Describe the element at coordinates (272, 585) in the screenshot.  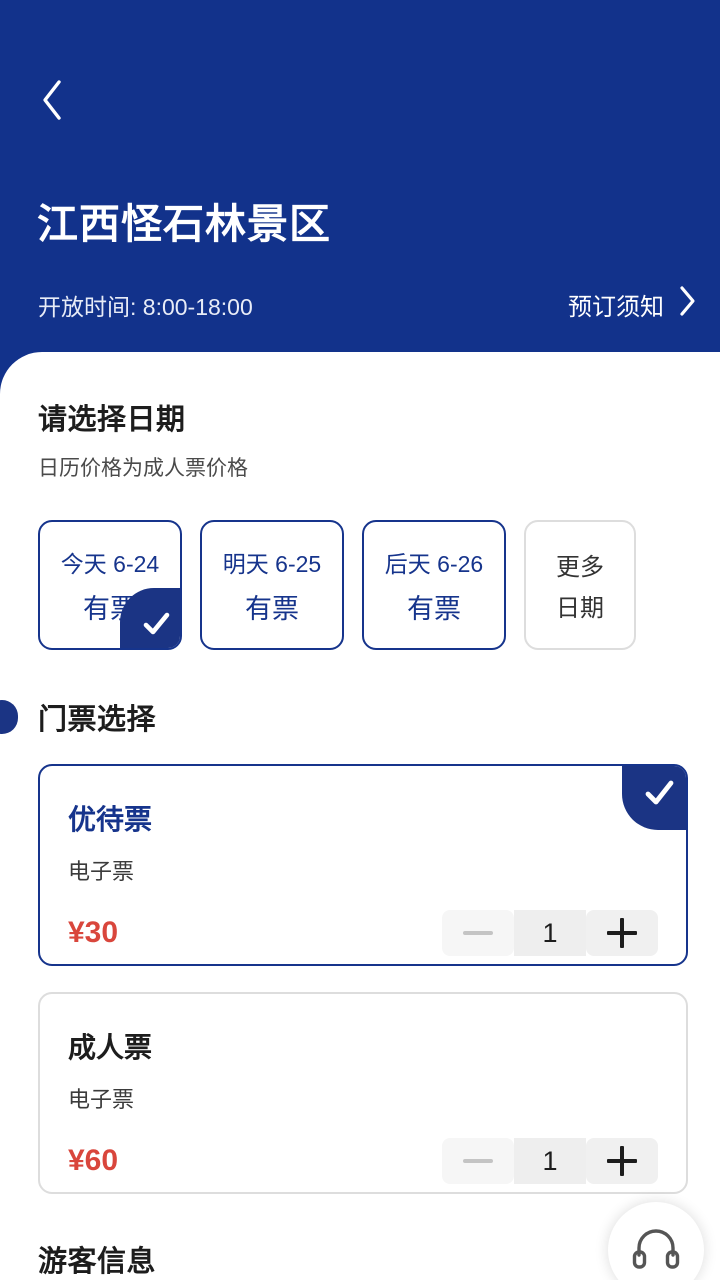
I see `date-card-tomorrow: 明天 6-25 有票` at that location.